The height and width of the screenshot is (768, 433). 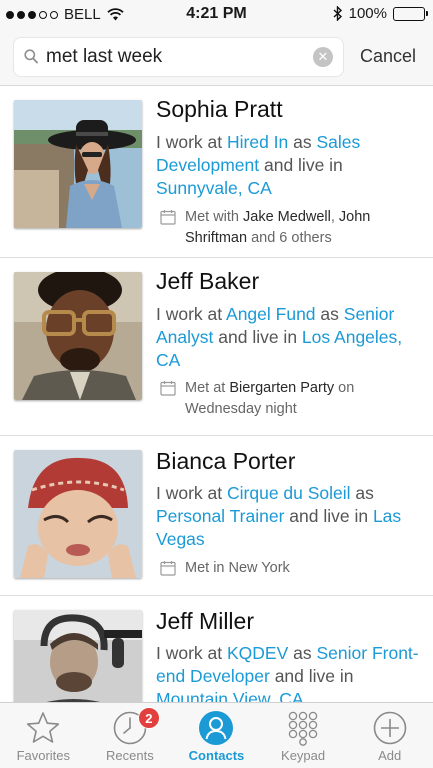 What do you see at coordinates (29, 57) in the screenshot?
I see `search-icon` at bounding box center [29, 57].